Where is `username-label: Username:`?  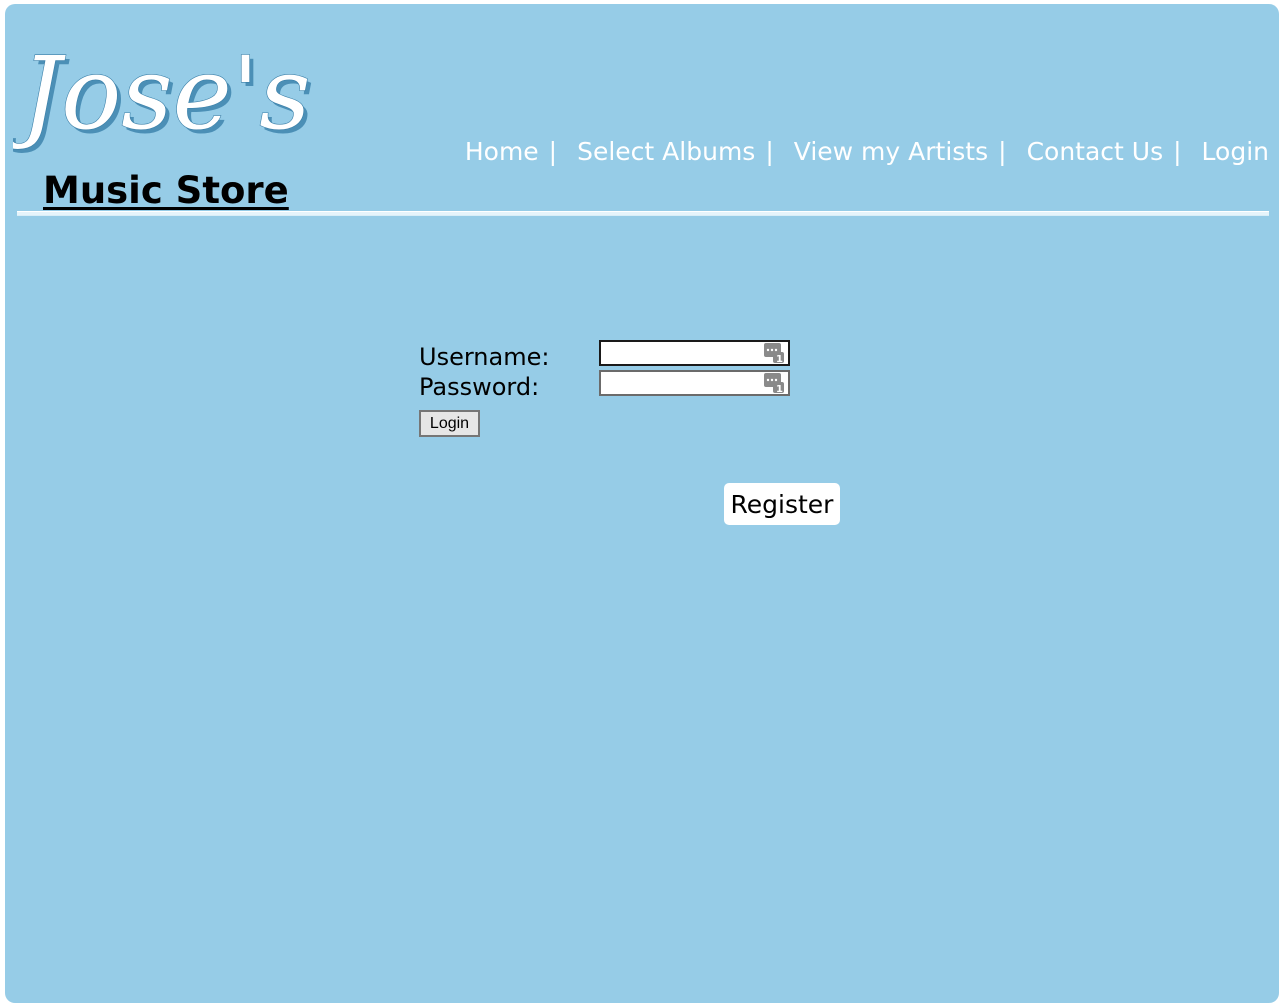
username-label: Username: is located at coordinates (484, 357).